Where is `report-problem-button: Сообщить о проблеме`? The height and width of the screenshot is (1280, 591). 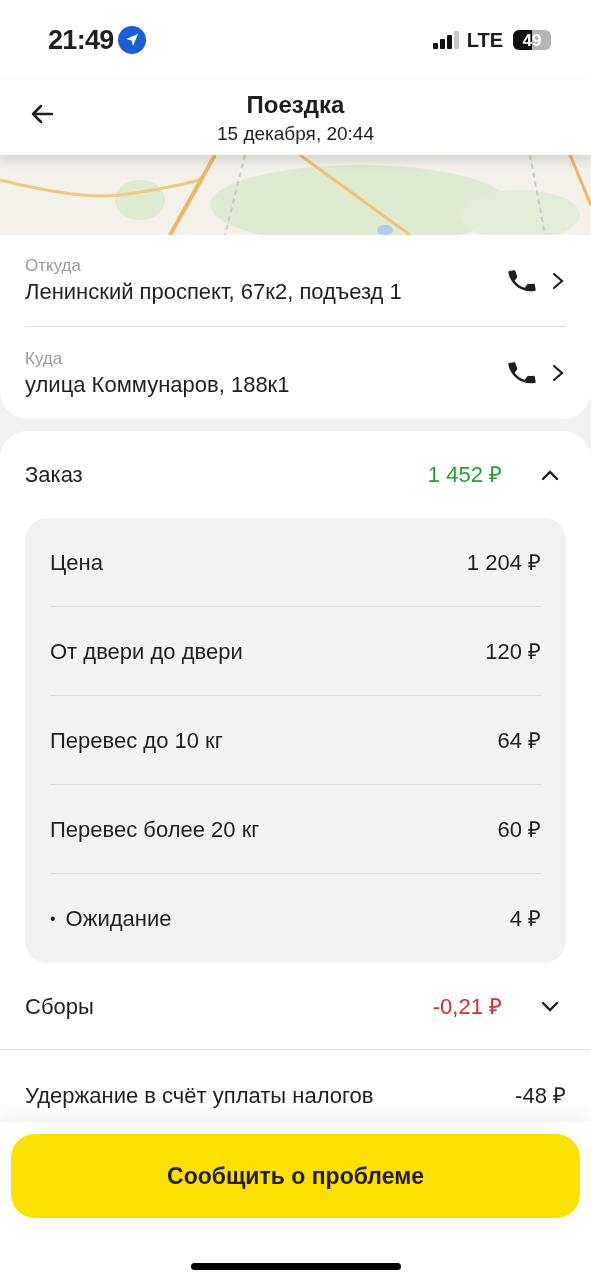
report-problem-button: Сообщить о проблеме is located at coordinates (295, 1176).